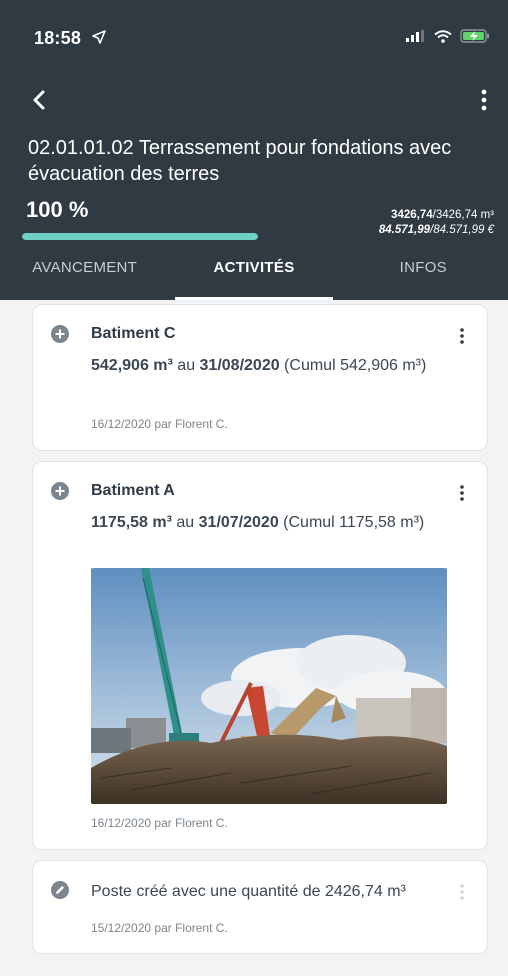 The width and height of the screenshot is (508, 976). I want to click on quantity-value: 1175,58 m³, so click(131, 522).